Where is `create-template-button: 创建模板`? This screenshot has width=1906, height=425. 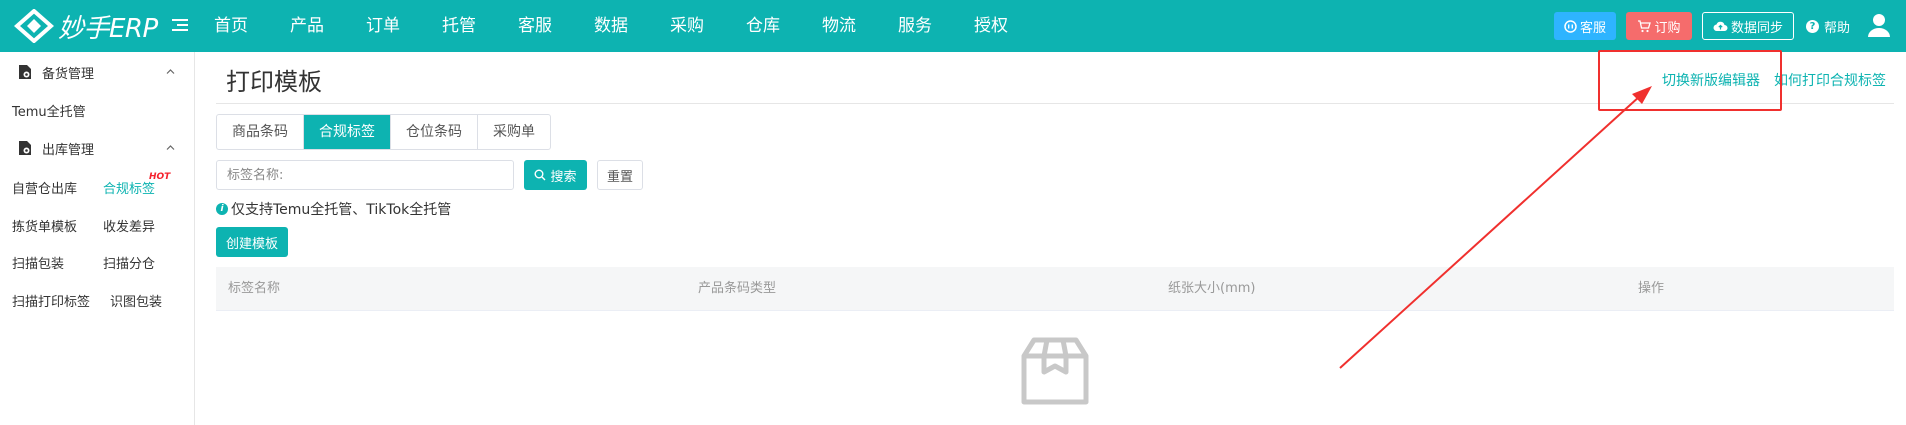 create-template-button: 创建模板 is located at coordinates (252, 242).